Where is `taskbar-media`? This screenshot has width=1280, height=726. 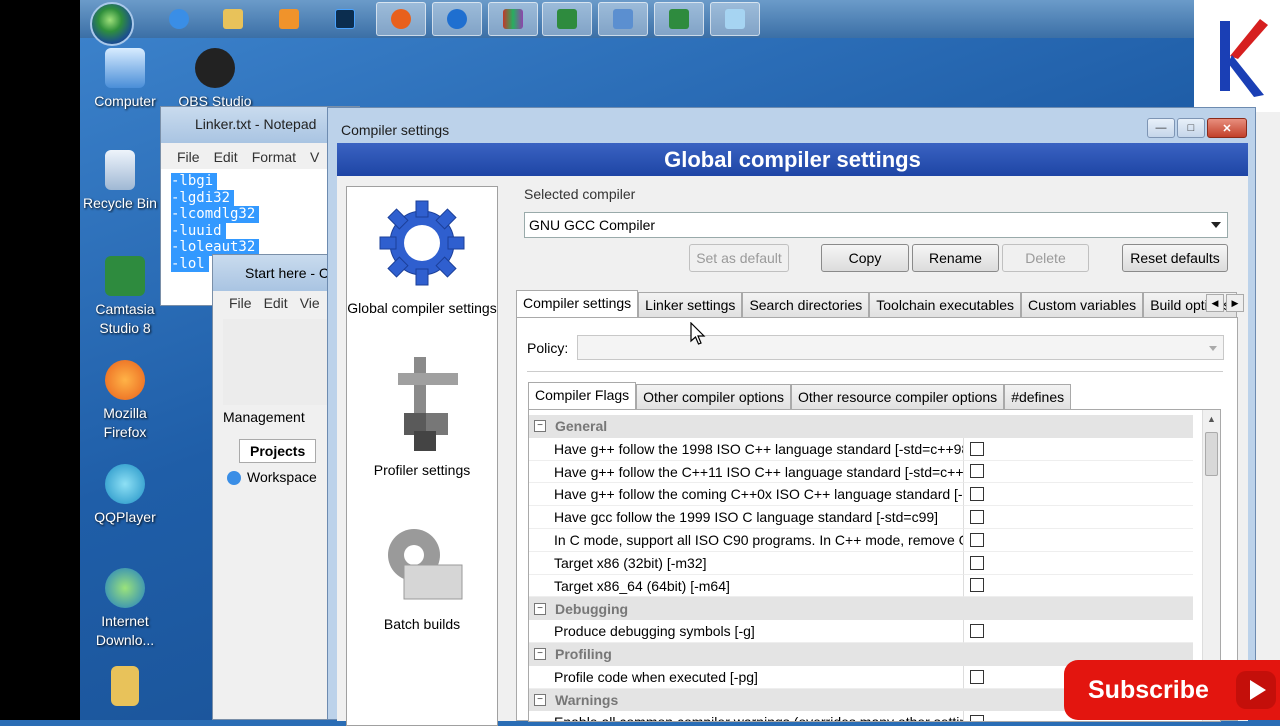 taskbar-media is located at coordinates (289, 19).